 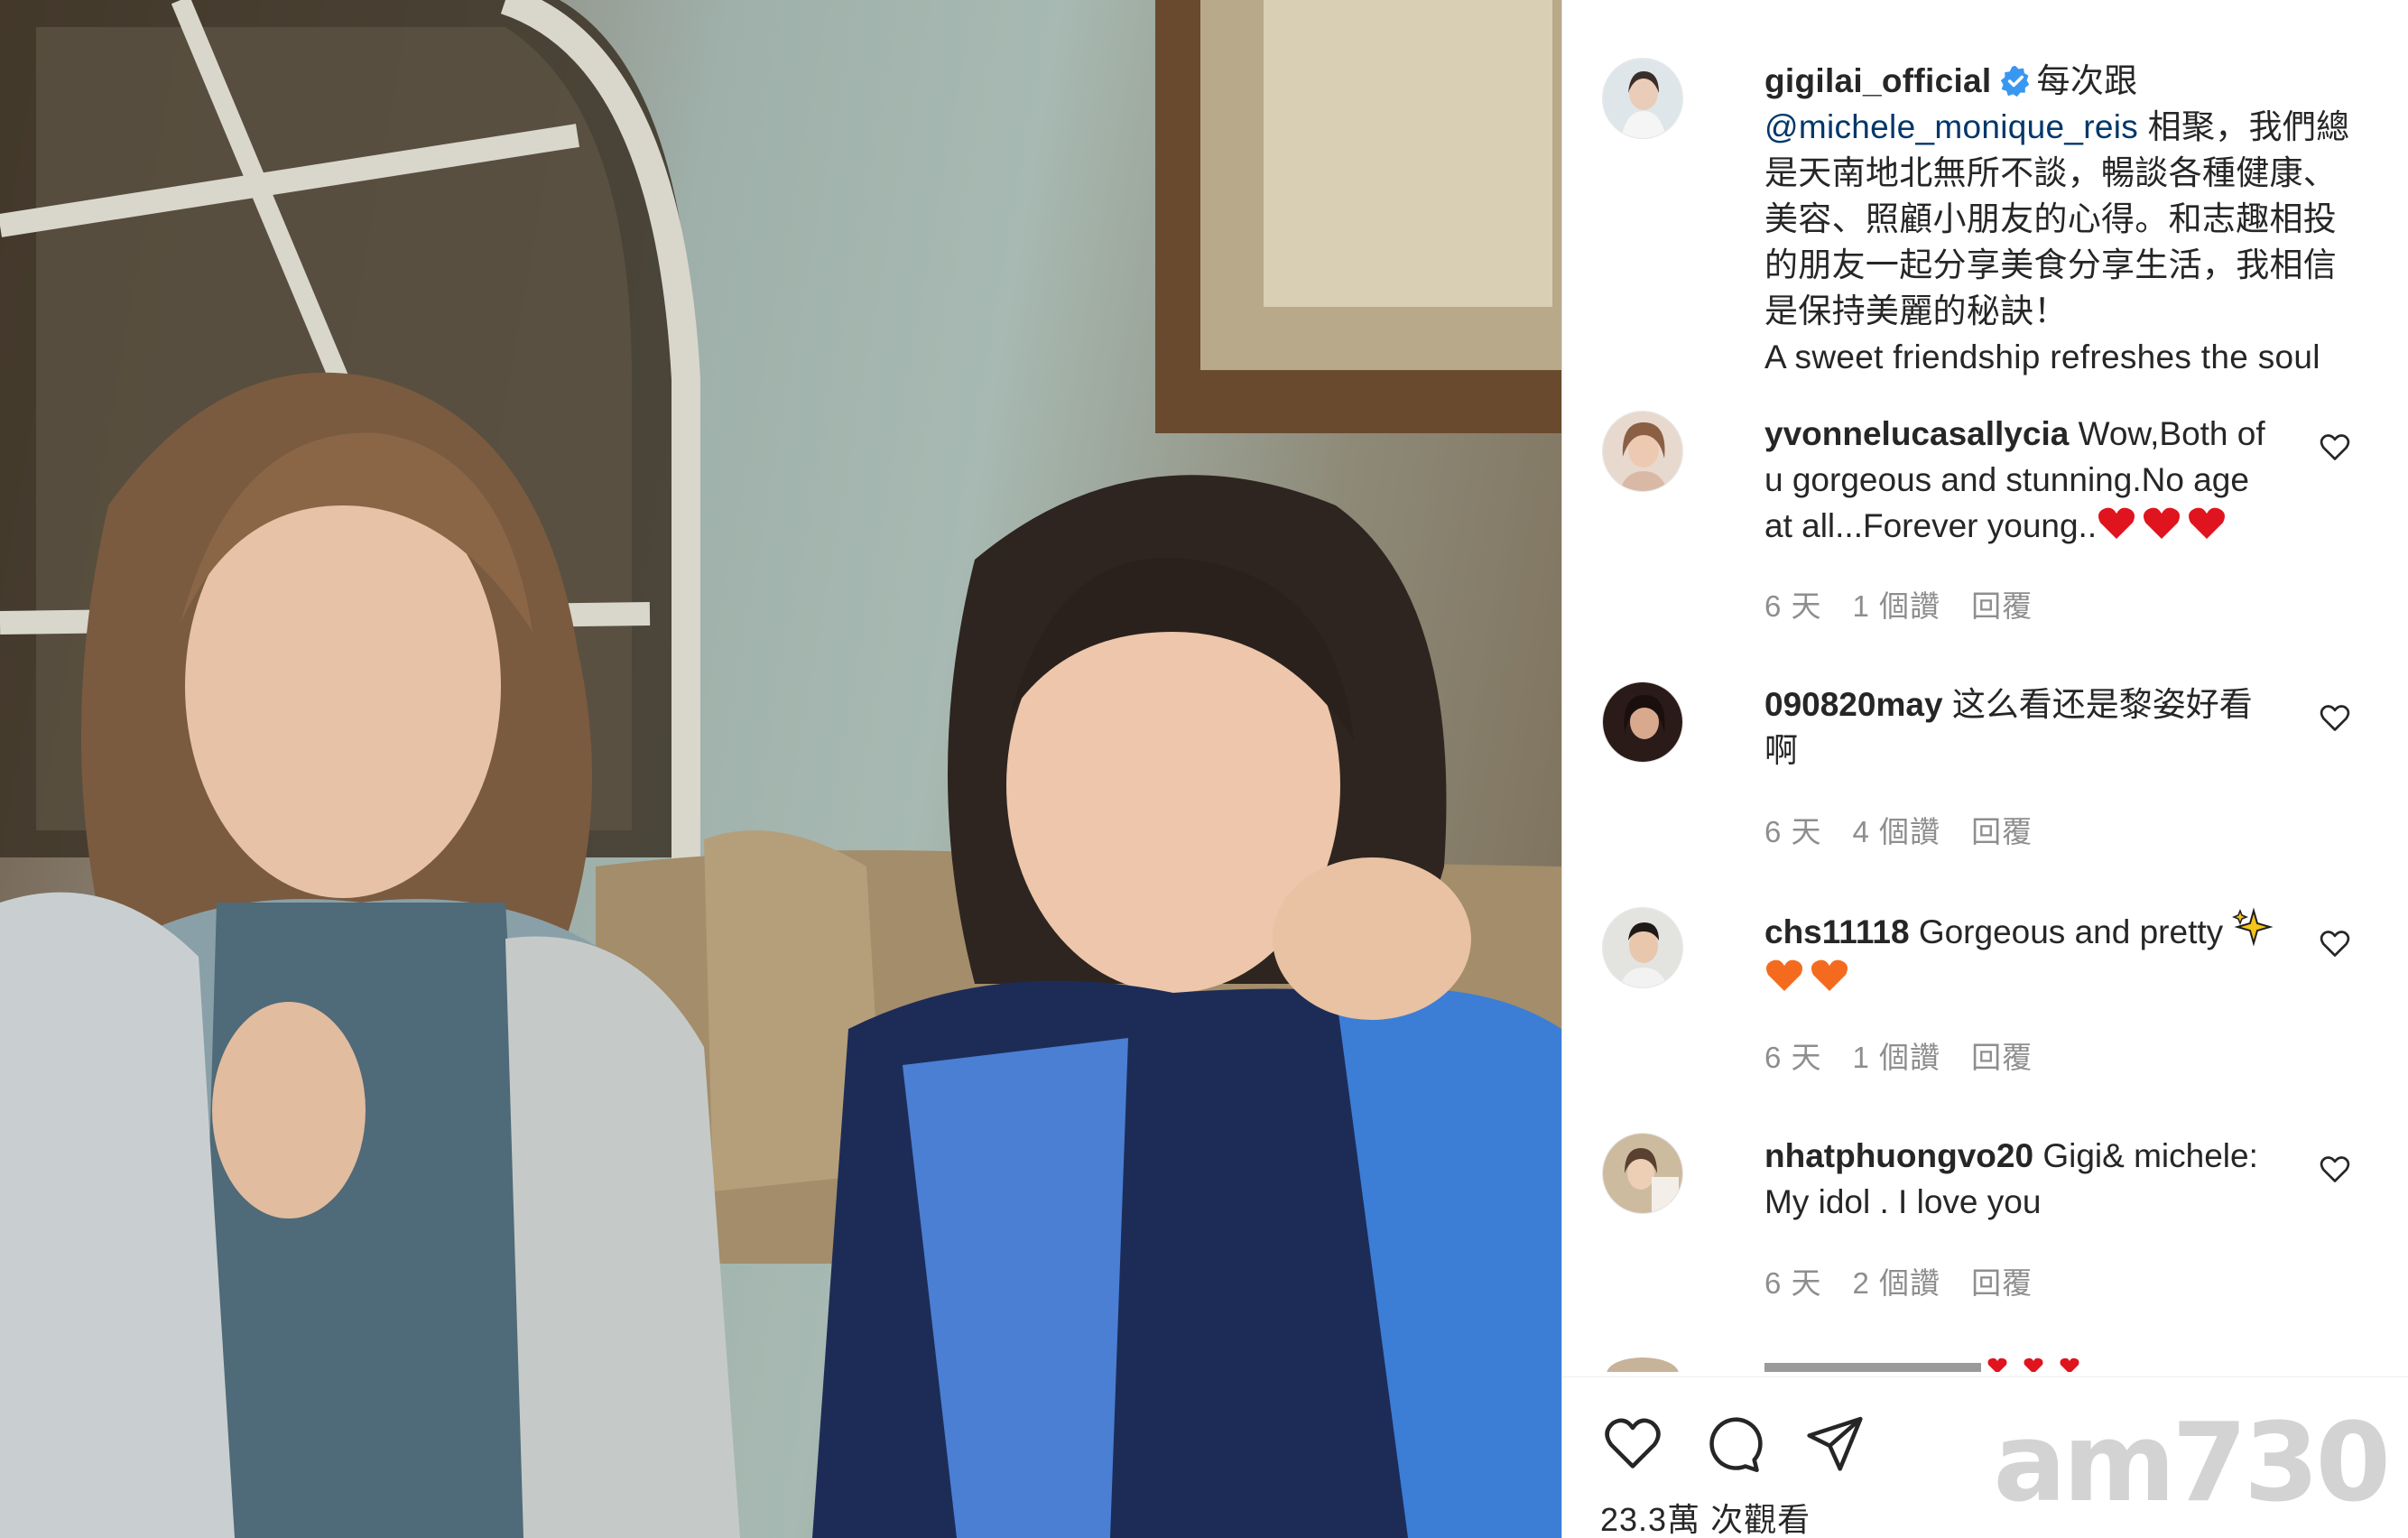 I want to click on red-hearts-emoji-icon, so click(x=2162, y=523).